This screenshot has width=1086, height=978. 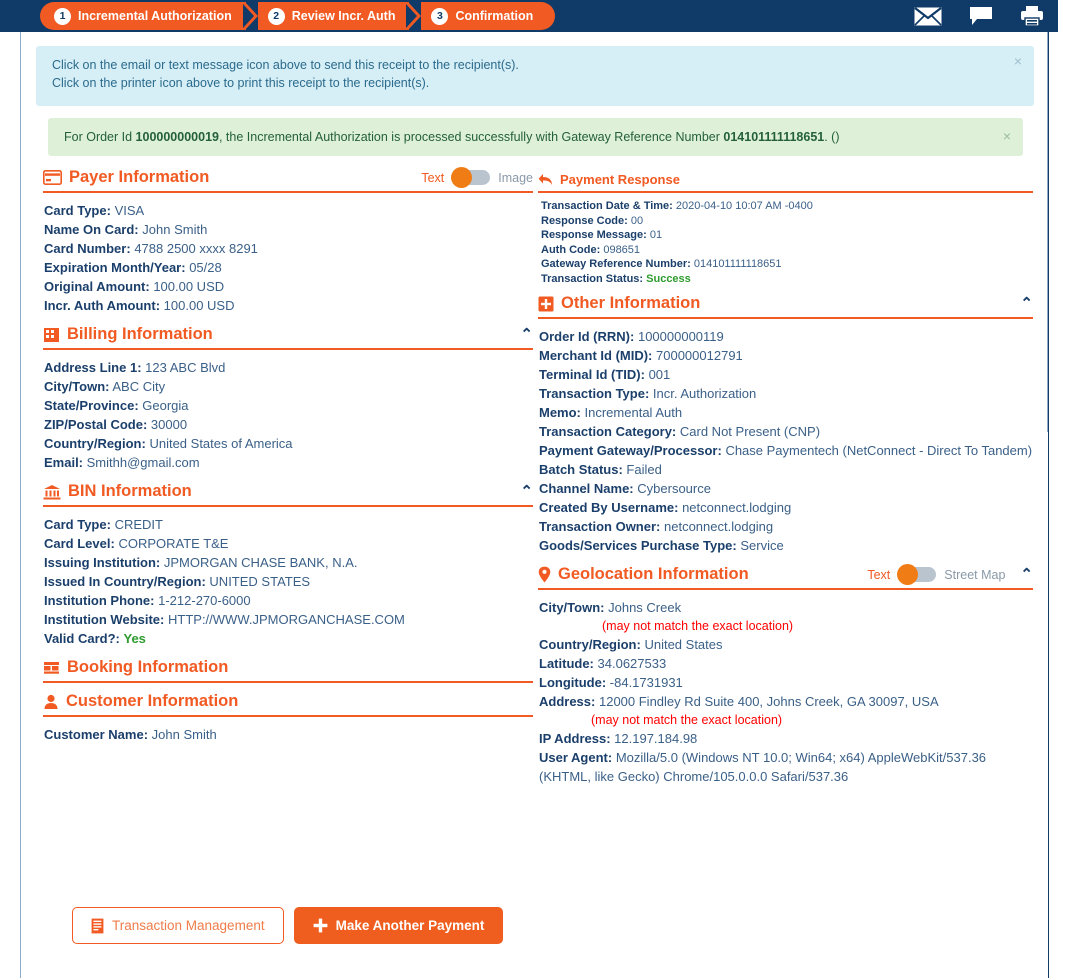 I want to click on field-row: Transaction Status: Success, so click(x=787, y=279).